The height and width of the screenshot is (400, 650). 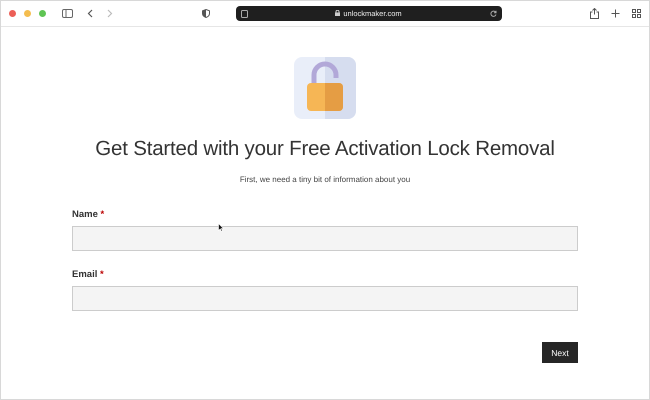 What do you see at coordinates (325, 179) in the screenshot?
I see `page-subheading: First, we need a tiny bit of information about you` at bounding box center [325, 179].